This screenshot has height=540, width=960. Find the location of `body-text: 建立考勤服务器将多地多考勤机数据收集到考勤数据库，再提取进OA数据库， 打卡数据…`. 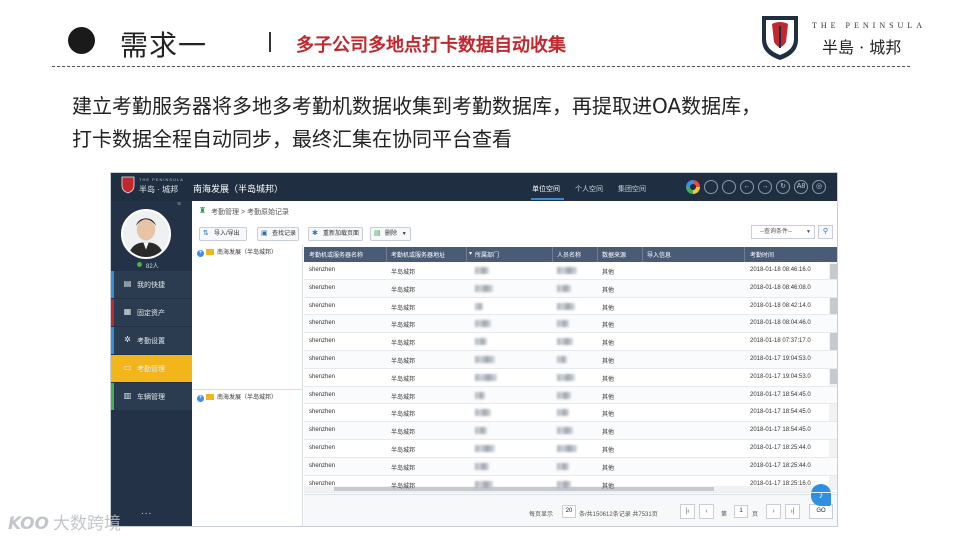

body-text: 建立考勤服务器将多地多考勤机数据收集到考勤数据库，再提取进OA数据库， 打卡数据… is located at coordinates (492, 123).